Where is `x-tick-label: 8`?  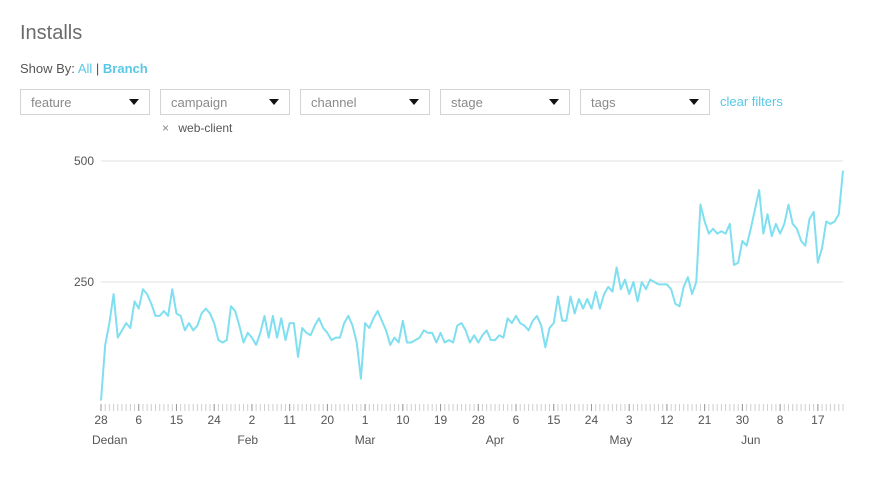
x-tick-label: 8 is located at coordinates (780, 420).